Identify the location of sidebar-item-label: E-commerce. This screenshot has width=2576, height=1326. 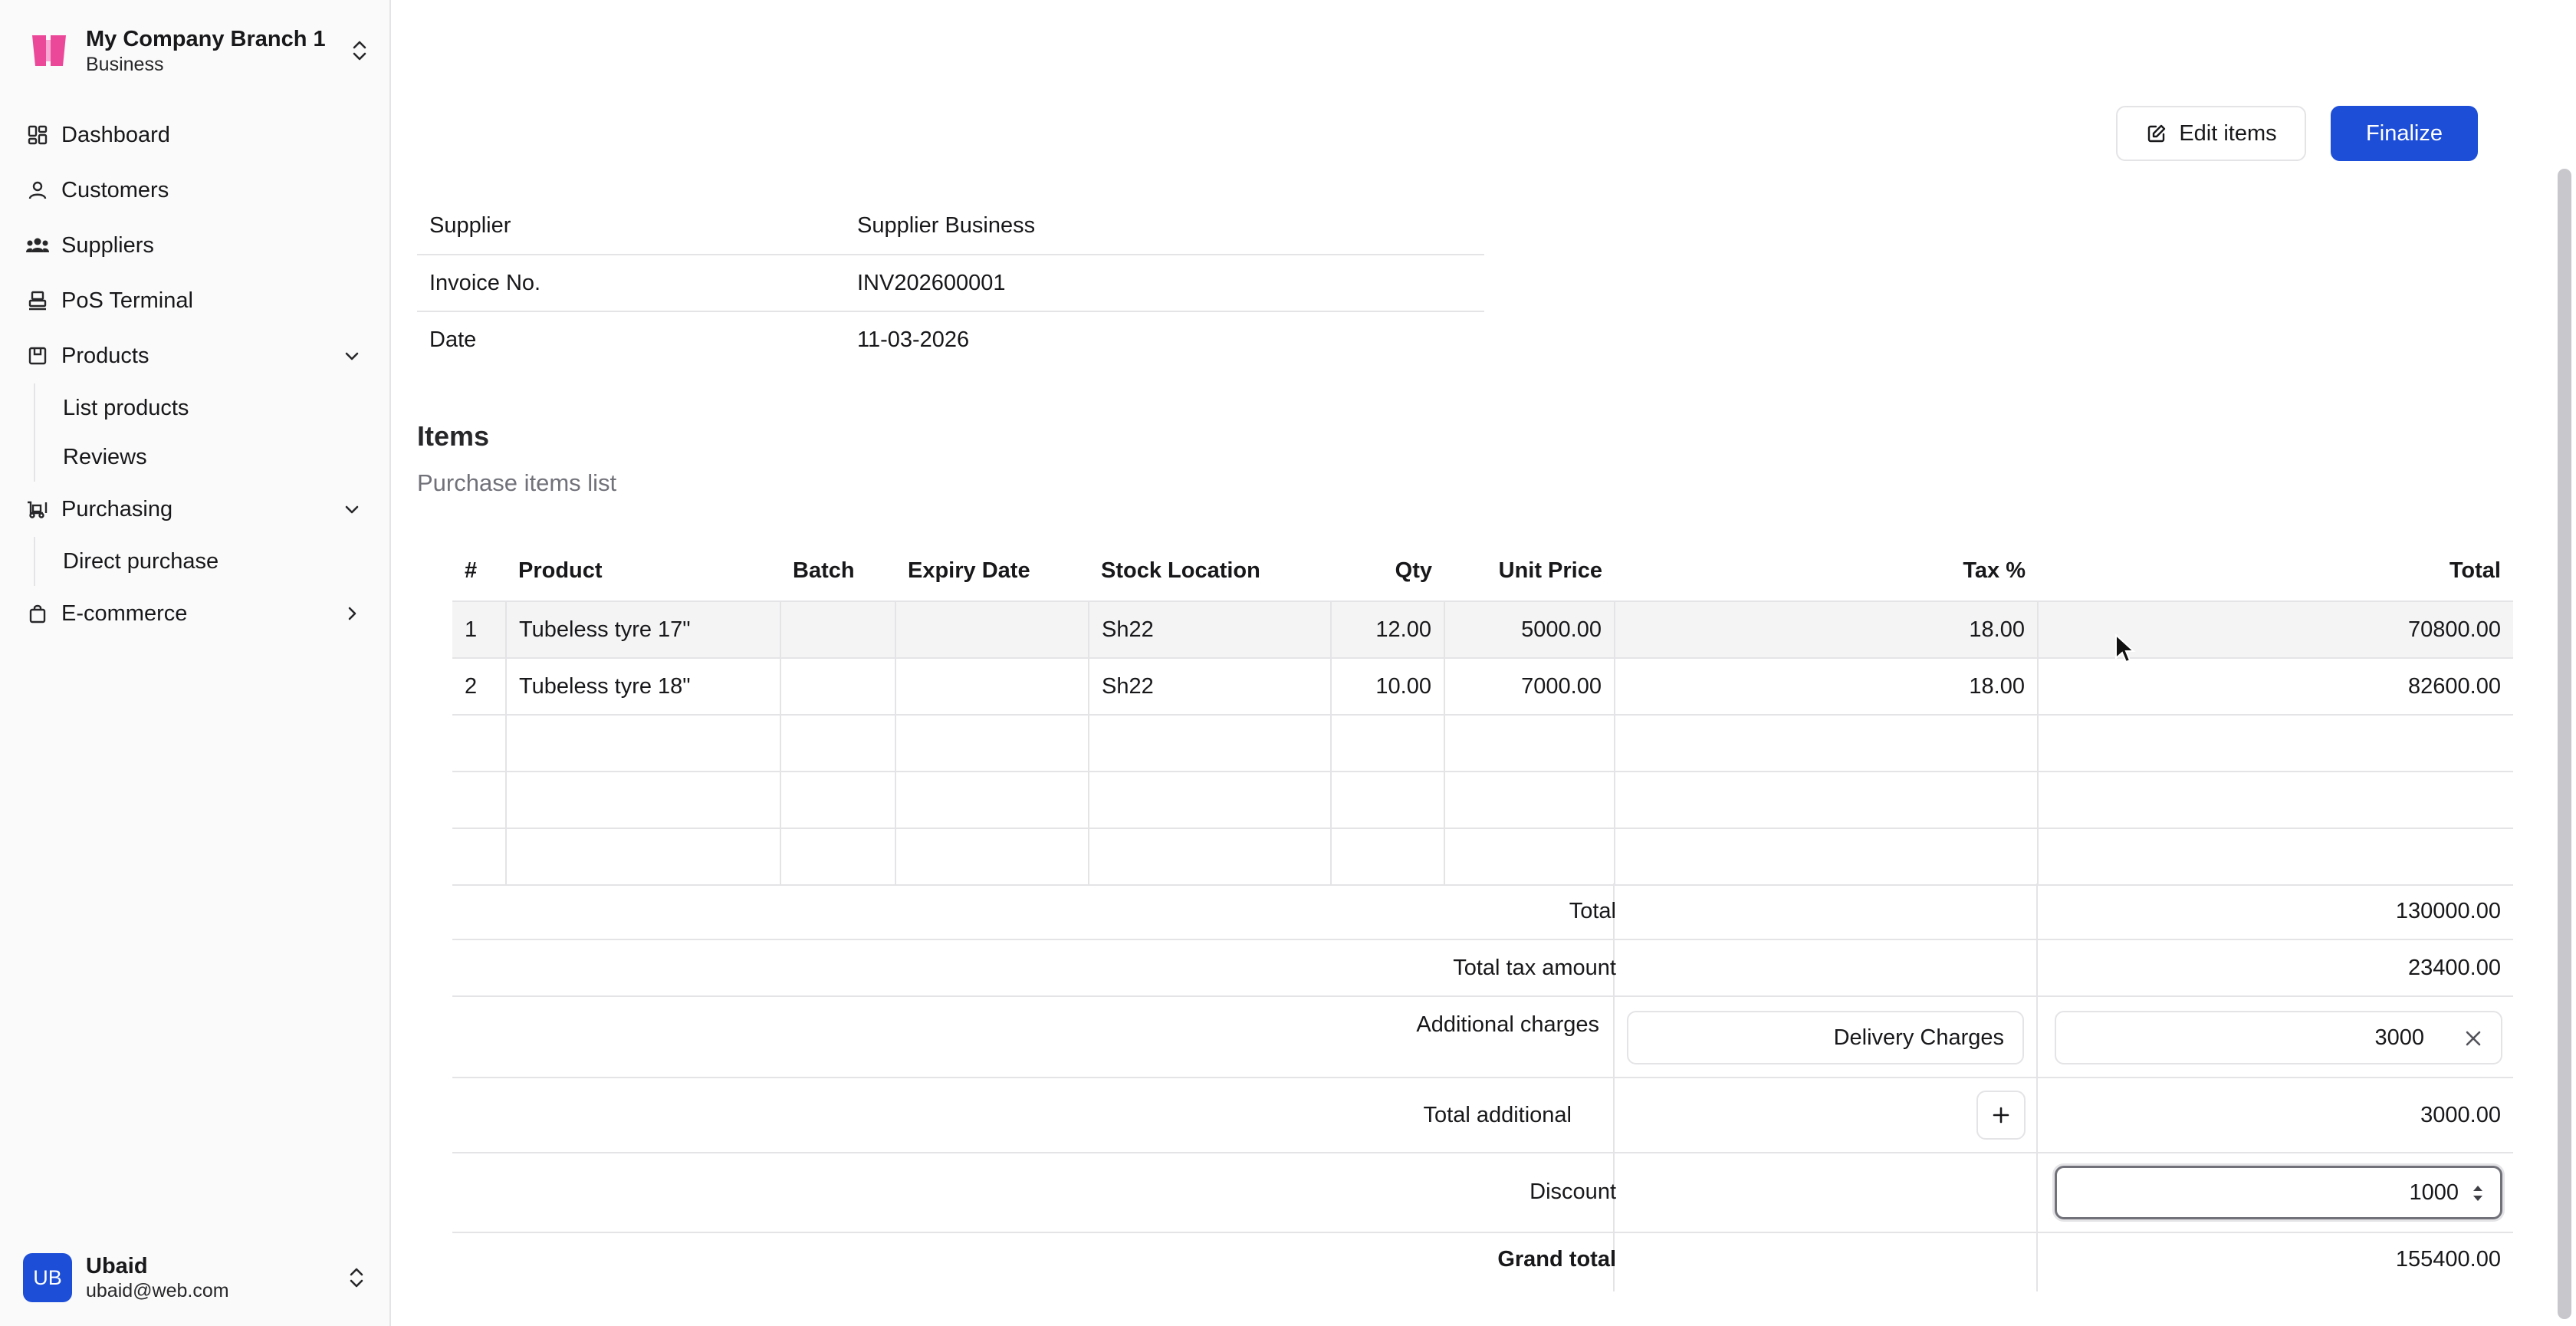
(125, 613).